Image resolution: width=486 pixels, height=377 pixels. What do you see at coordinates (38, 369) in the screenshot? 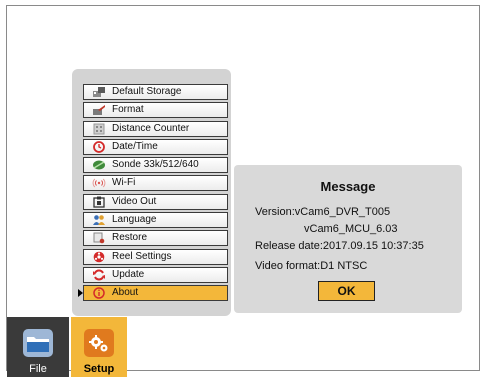
I see `file-tab-label: File` at bounding box center [38, 369].